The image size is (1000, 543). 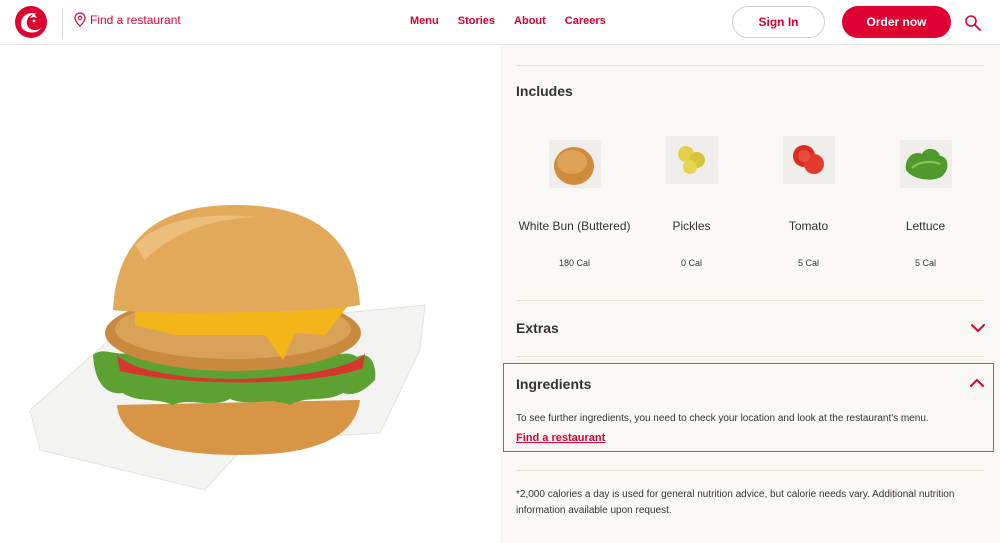 I want to click on divider-includes, so click(x=750, y=300).